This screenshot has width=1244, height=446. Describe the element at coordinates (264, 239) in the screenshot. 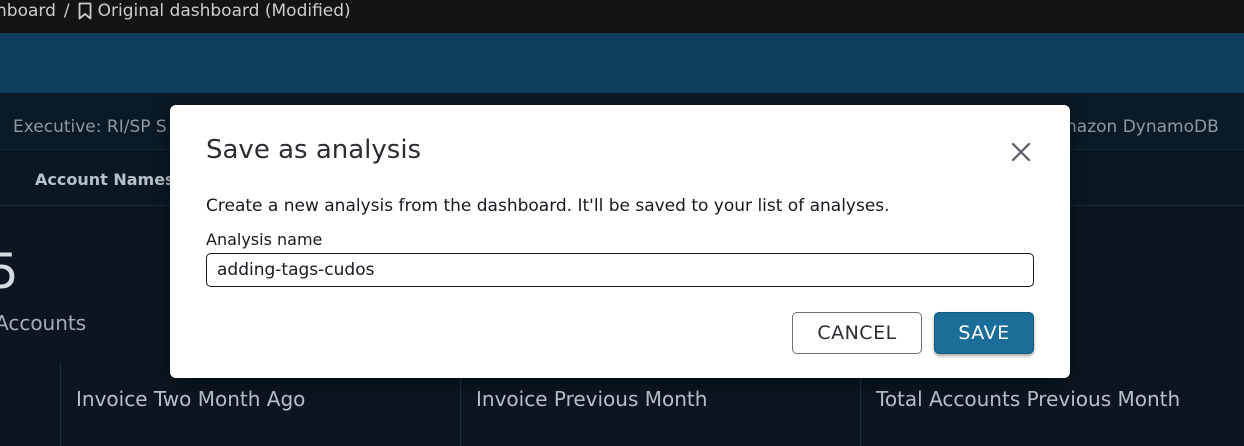

I see `analysis-name-label: Analysis name` at that location.